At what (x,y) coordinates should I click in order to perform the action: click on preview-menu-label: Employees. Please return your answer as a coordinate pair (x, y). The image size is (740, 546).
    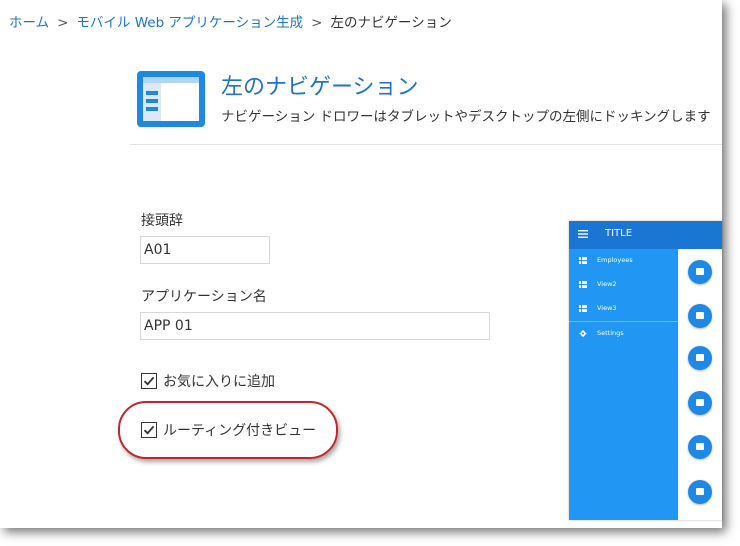
    Looking at the image, I should click on (615, 260).